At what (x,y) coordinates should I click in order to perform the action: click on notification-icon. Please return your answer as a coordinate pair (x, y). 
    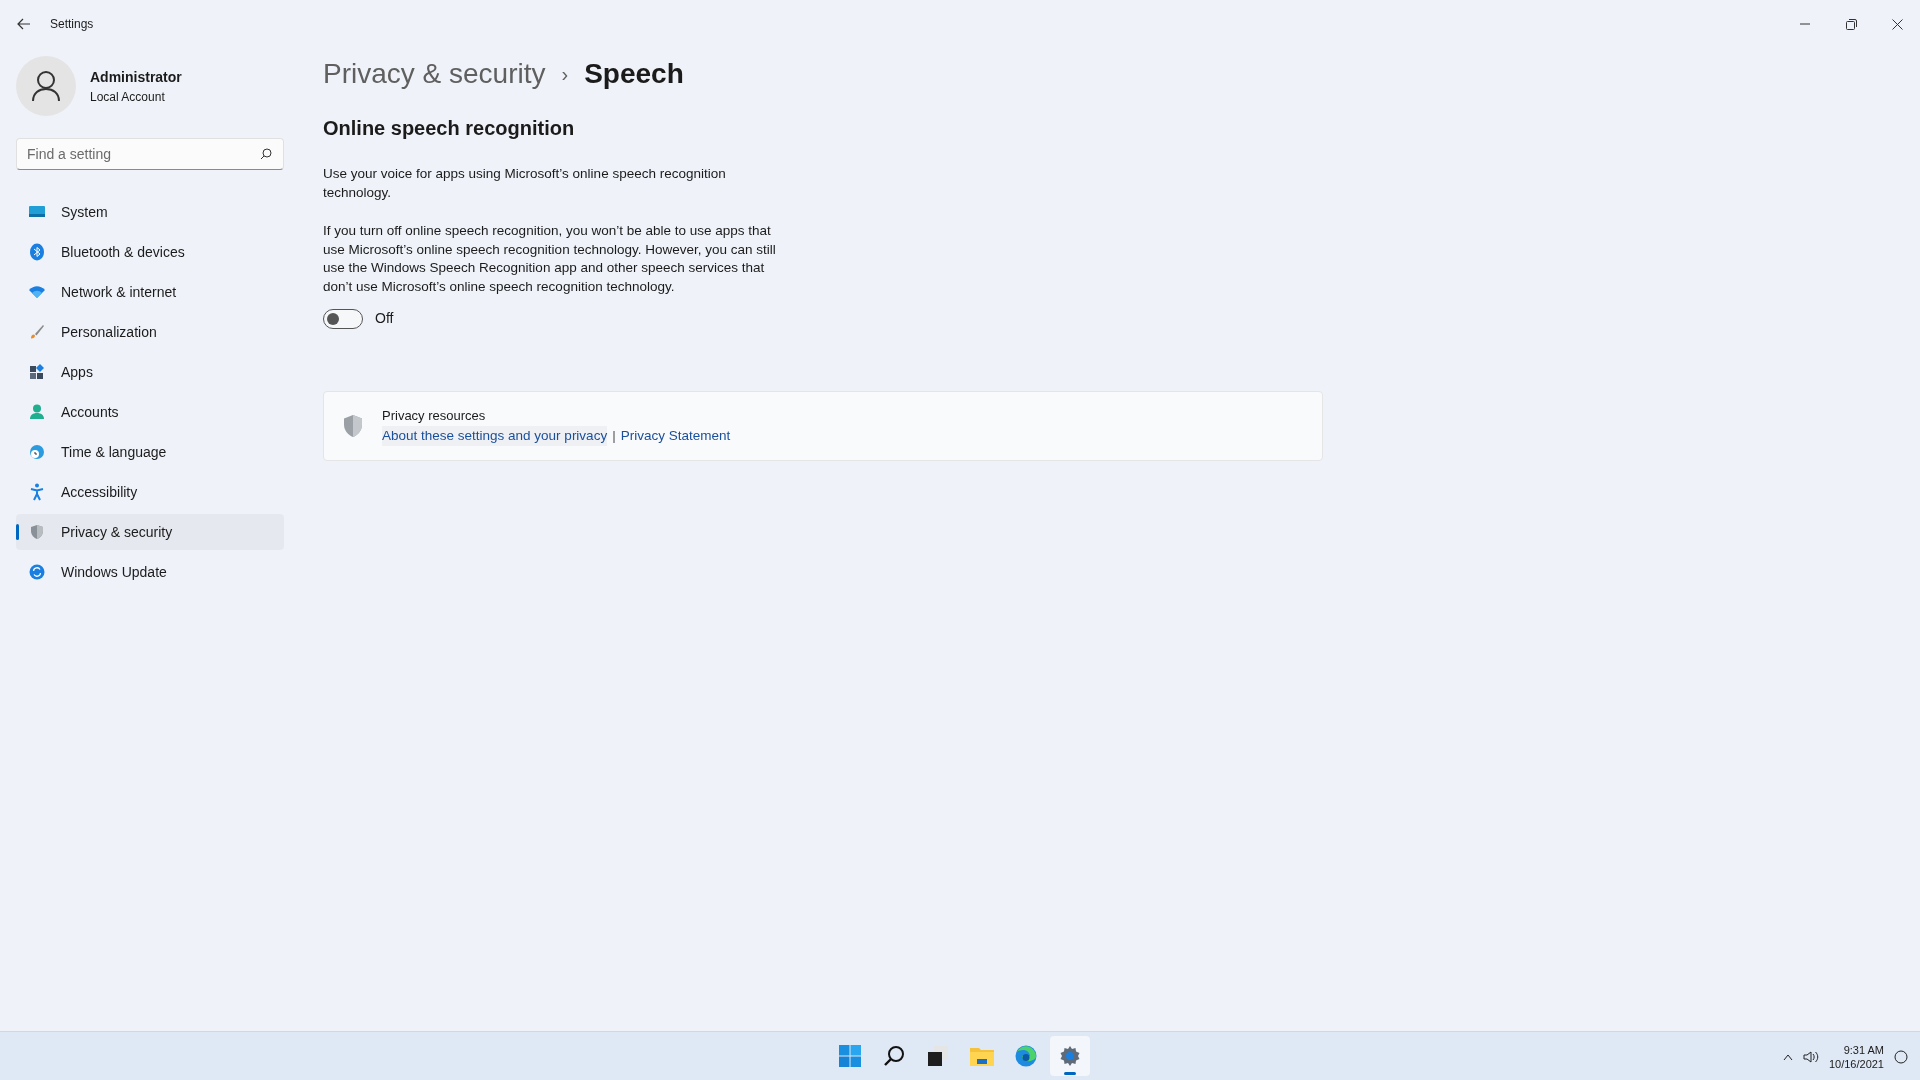
    Looking at the image, I should click on (1901, 1056).